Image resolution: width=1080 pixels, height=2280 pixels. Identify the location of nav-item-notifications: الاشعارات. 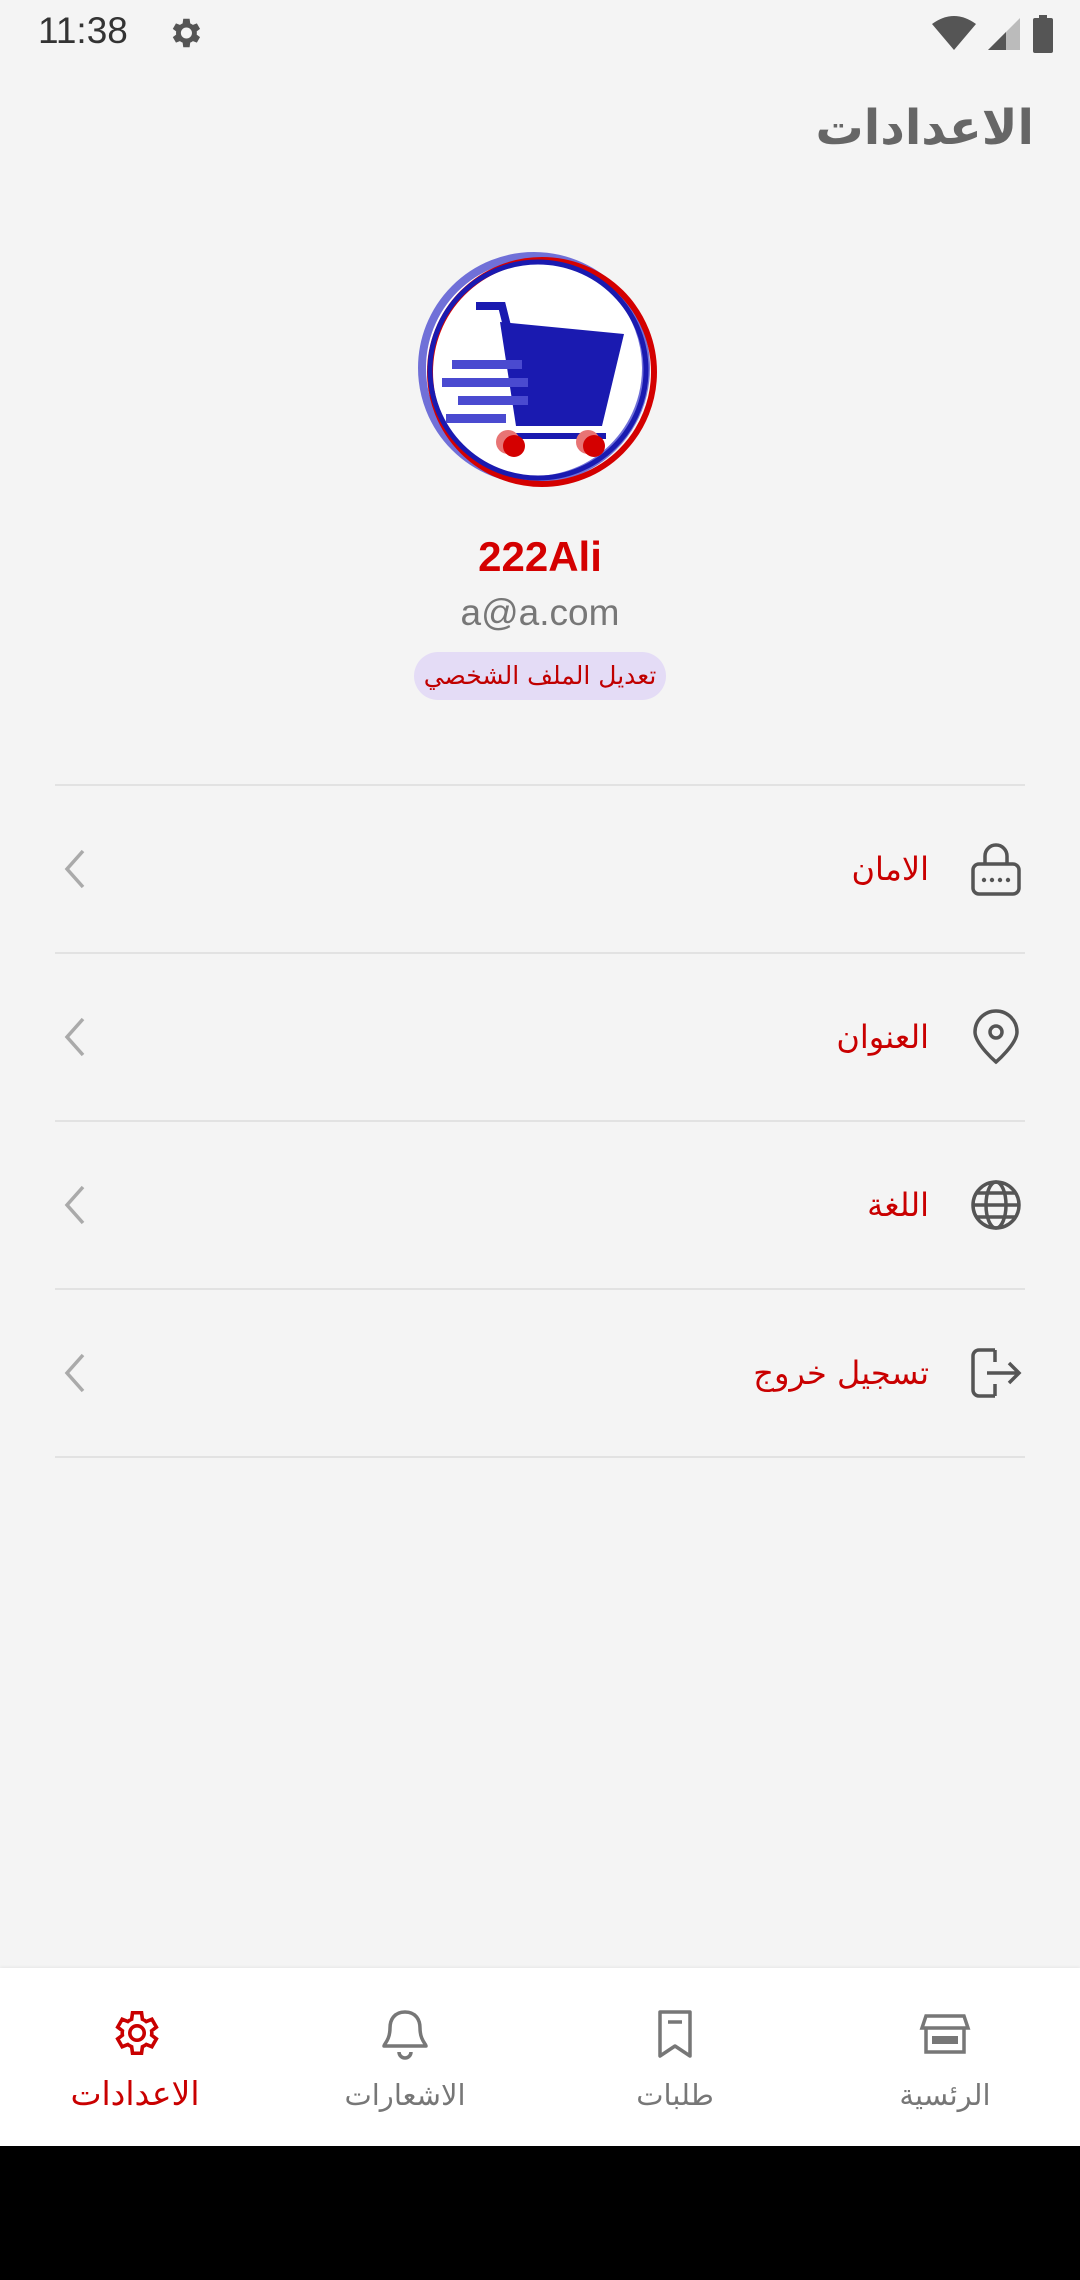
(405, 2057).